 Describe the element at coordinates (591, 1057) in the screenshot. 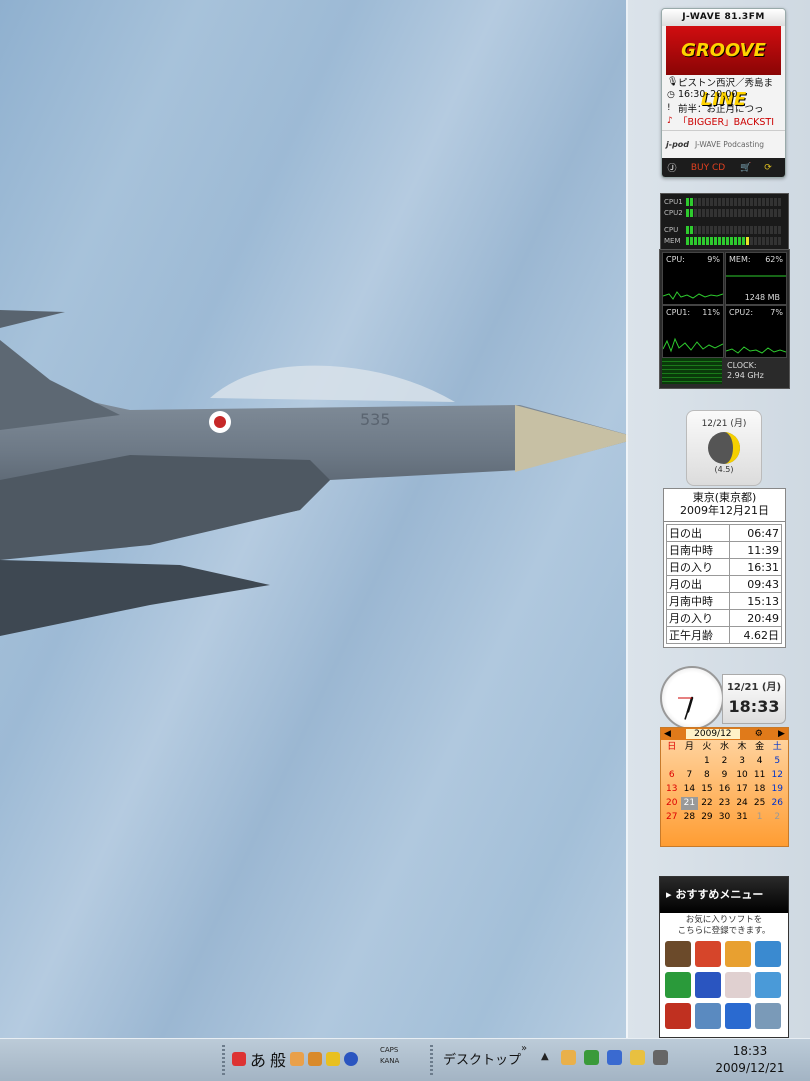

I see `security-shield-icon` at that location.